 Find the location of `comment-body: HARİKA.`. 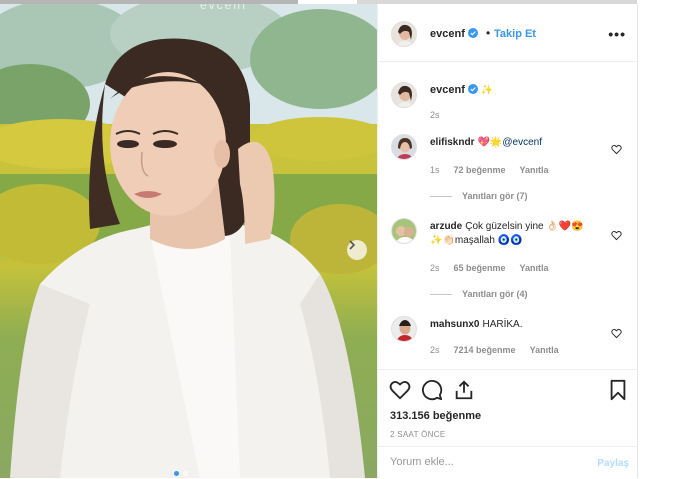

comment-body: HARİKA. is located at coordinates (502, 324).